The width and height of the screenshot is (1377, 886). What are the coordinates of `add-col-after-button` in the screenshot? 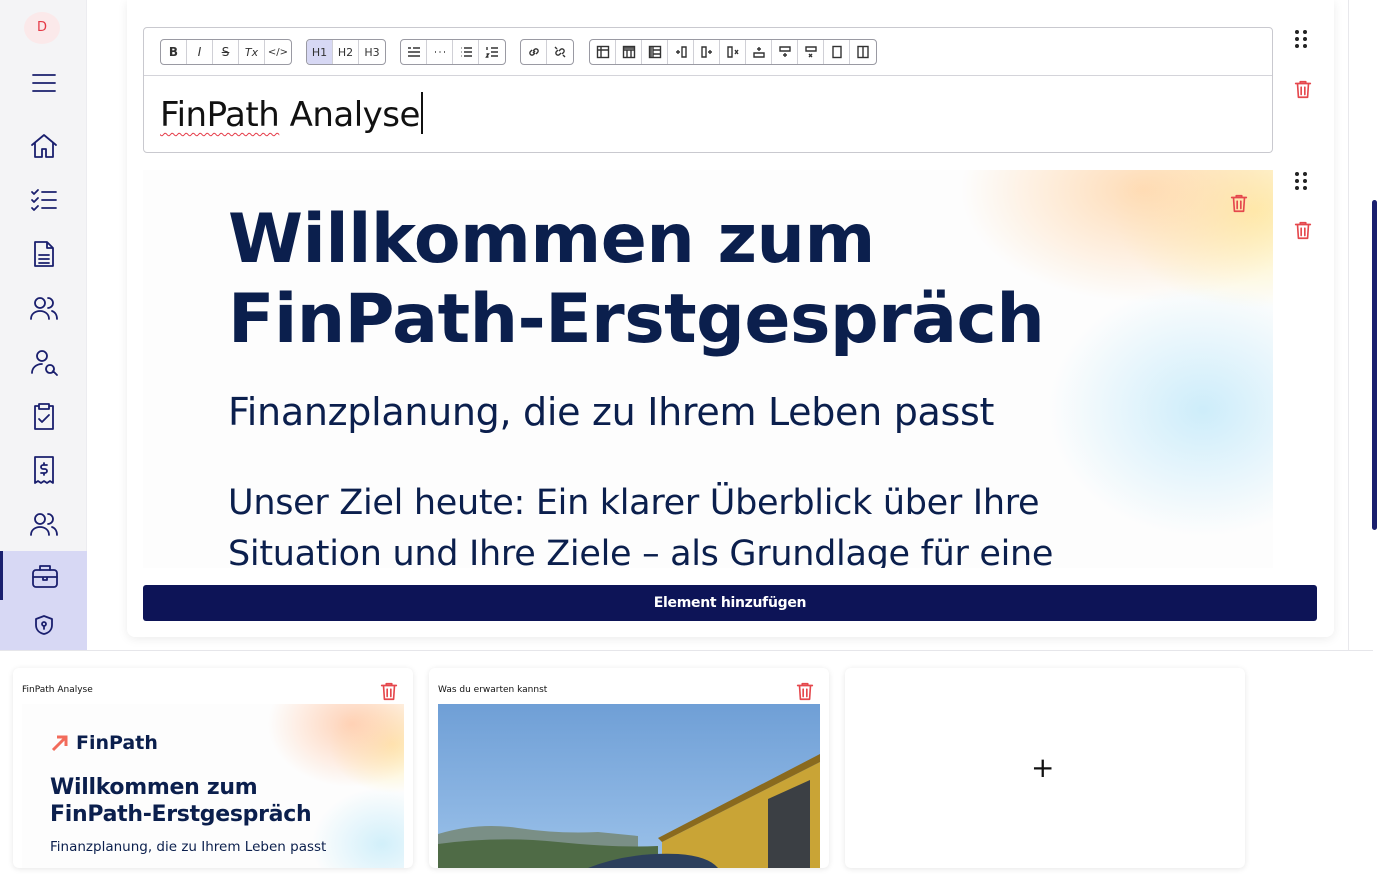 It's located at (707, 52).